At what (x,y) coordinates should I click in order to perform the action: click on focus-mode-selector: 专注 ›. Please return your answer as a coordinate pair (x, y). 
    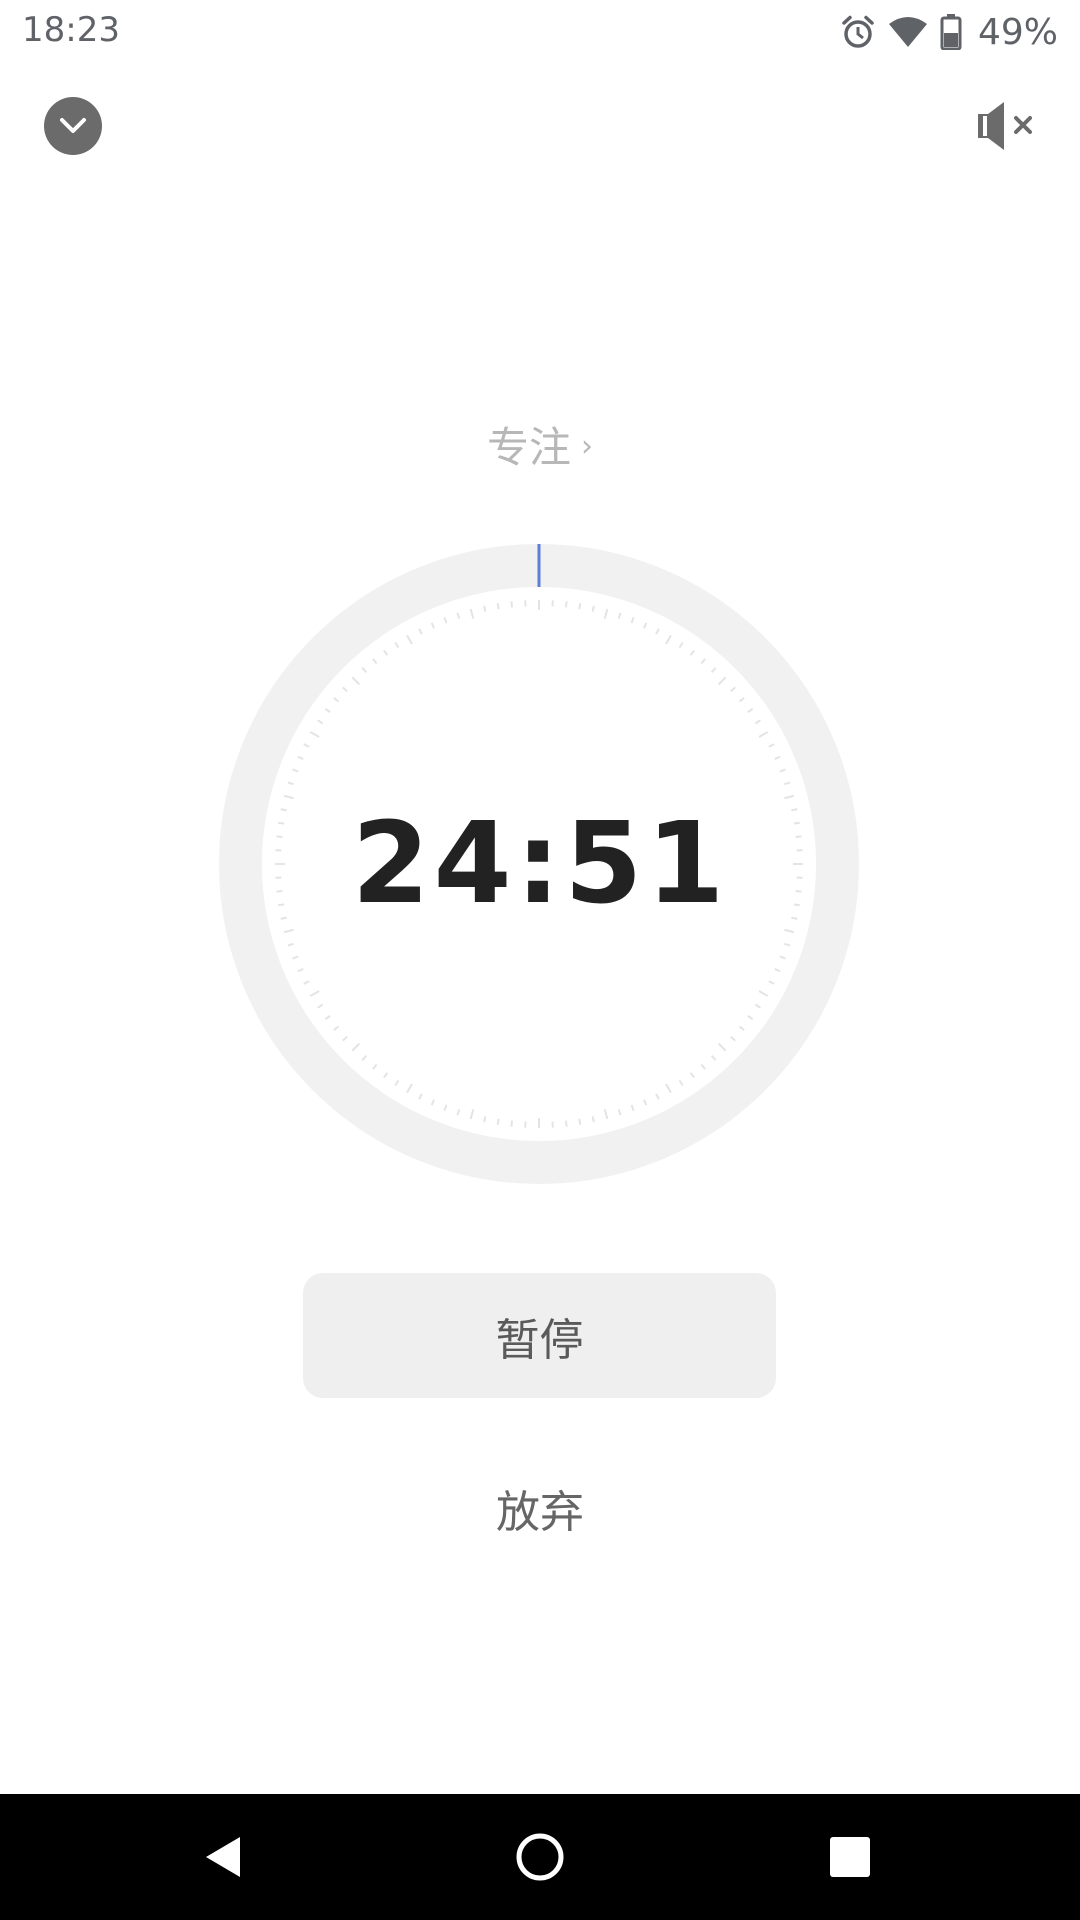
    Looking at the image, I should click on (540, 444).